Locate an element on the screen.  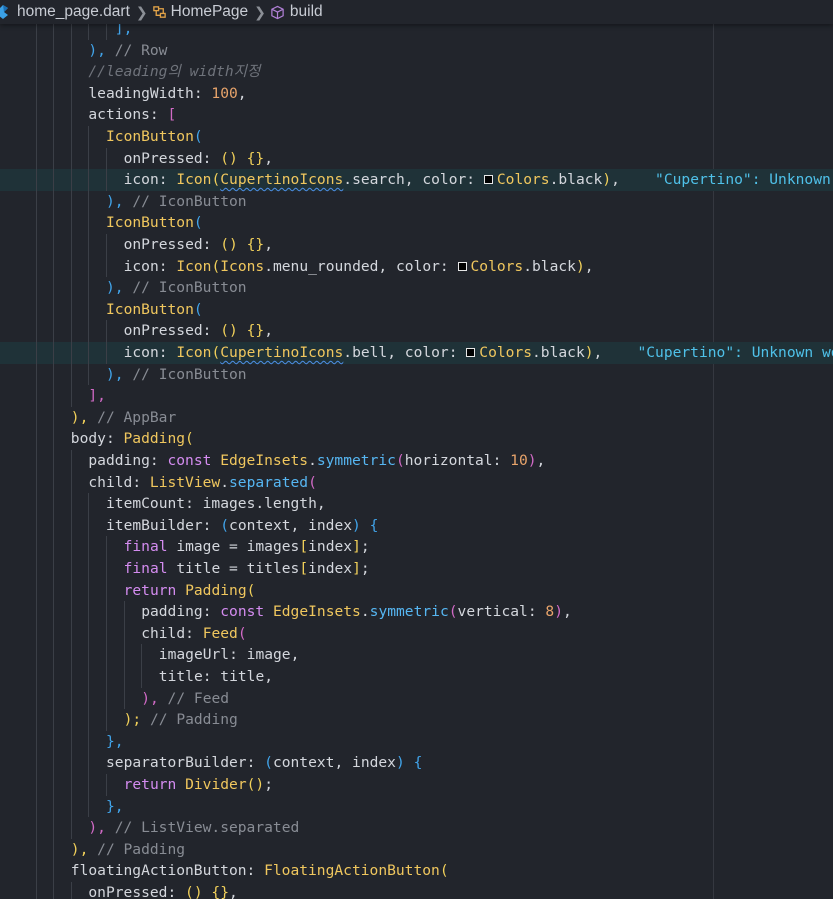
code-line: ), // AppBar is located at coordinates (416, 417).